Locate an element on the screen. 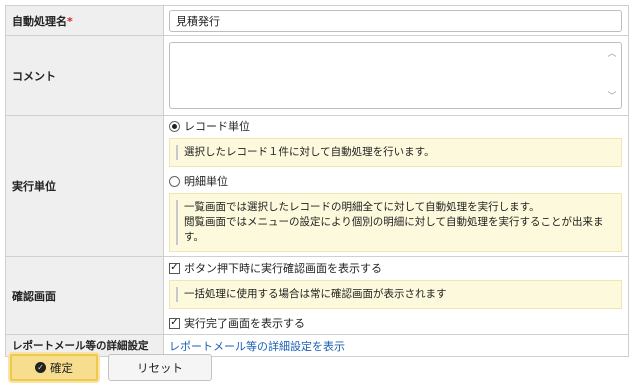  radio-checked-icon is located at coordinates (174, 126).